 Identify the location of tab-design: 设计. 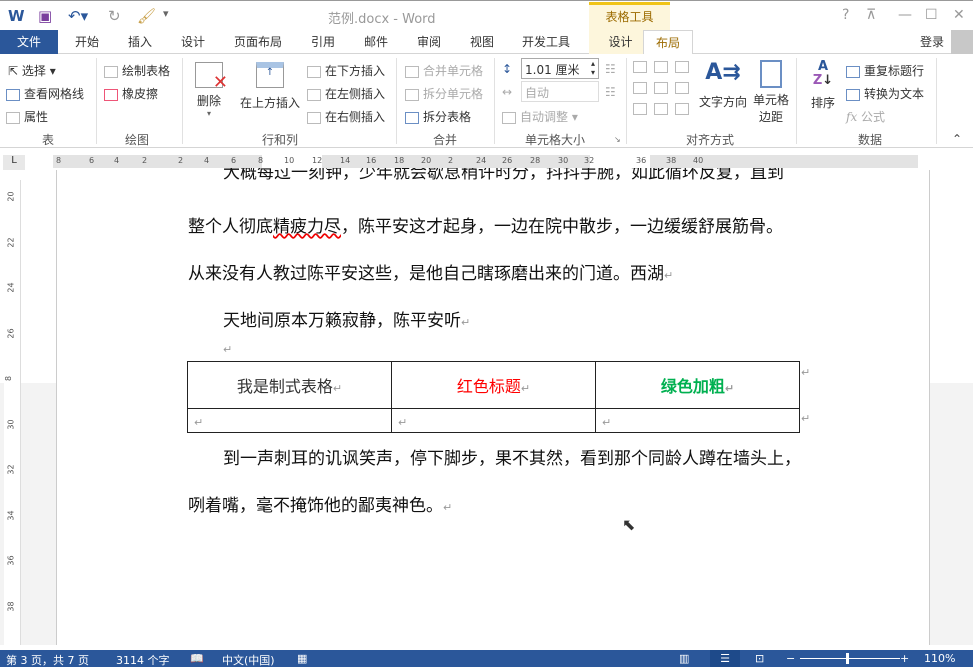
(193, 42).